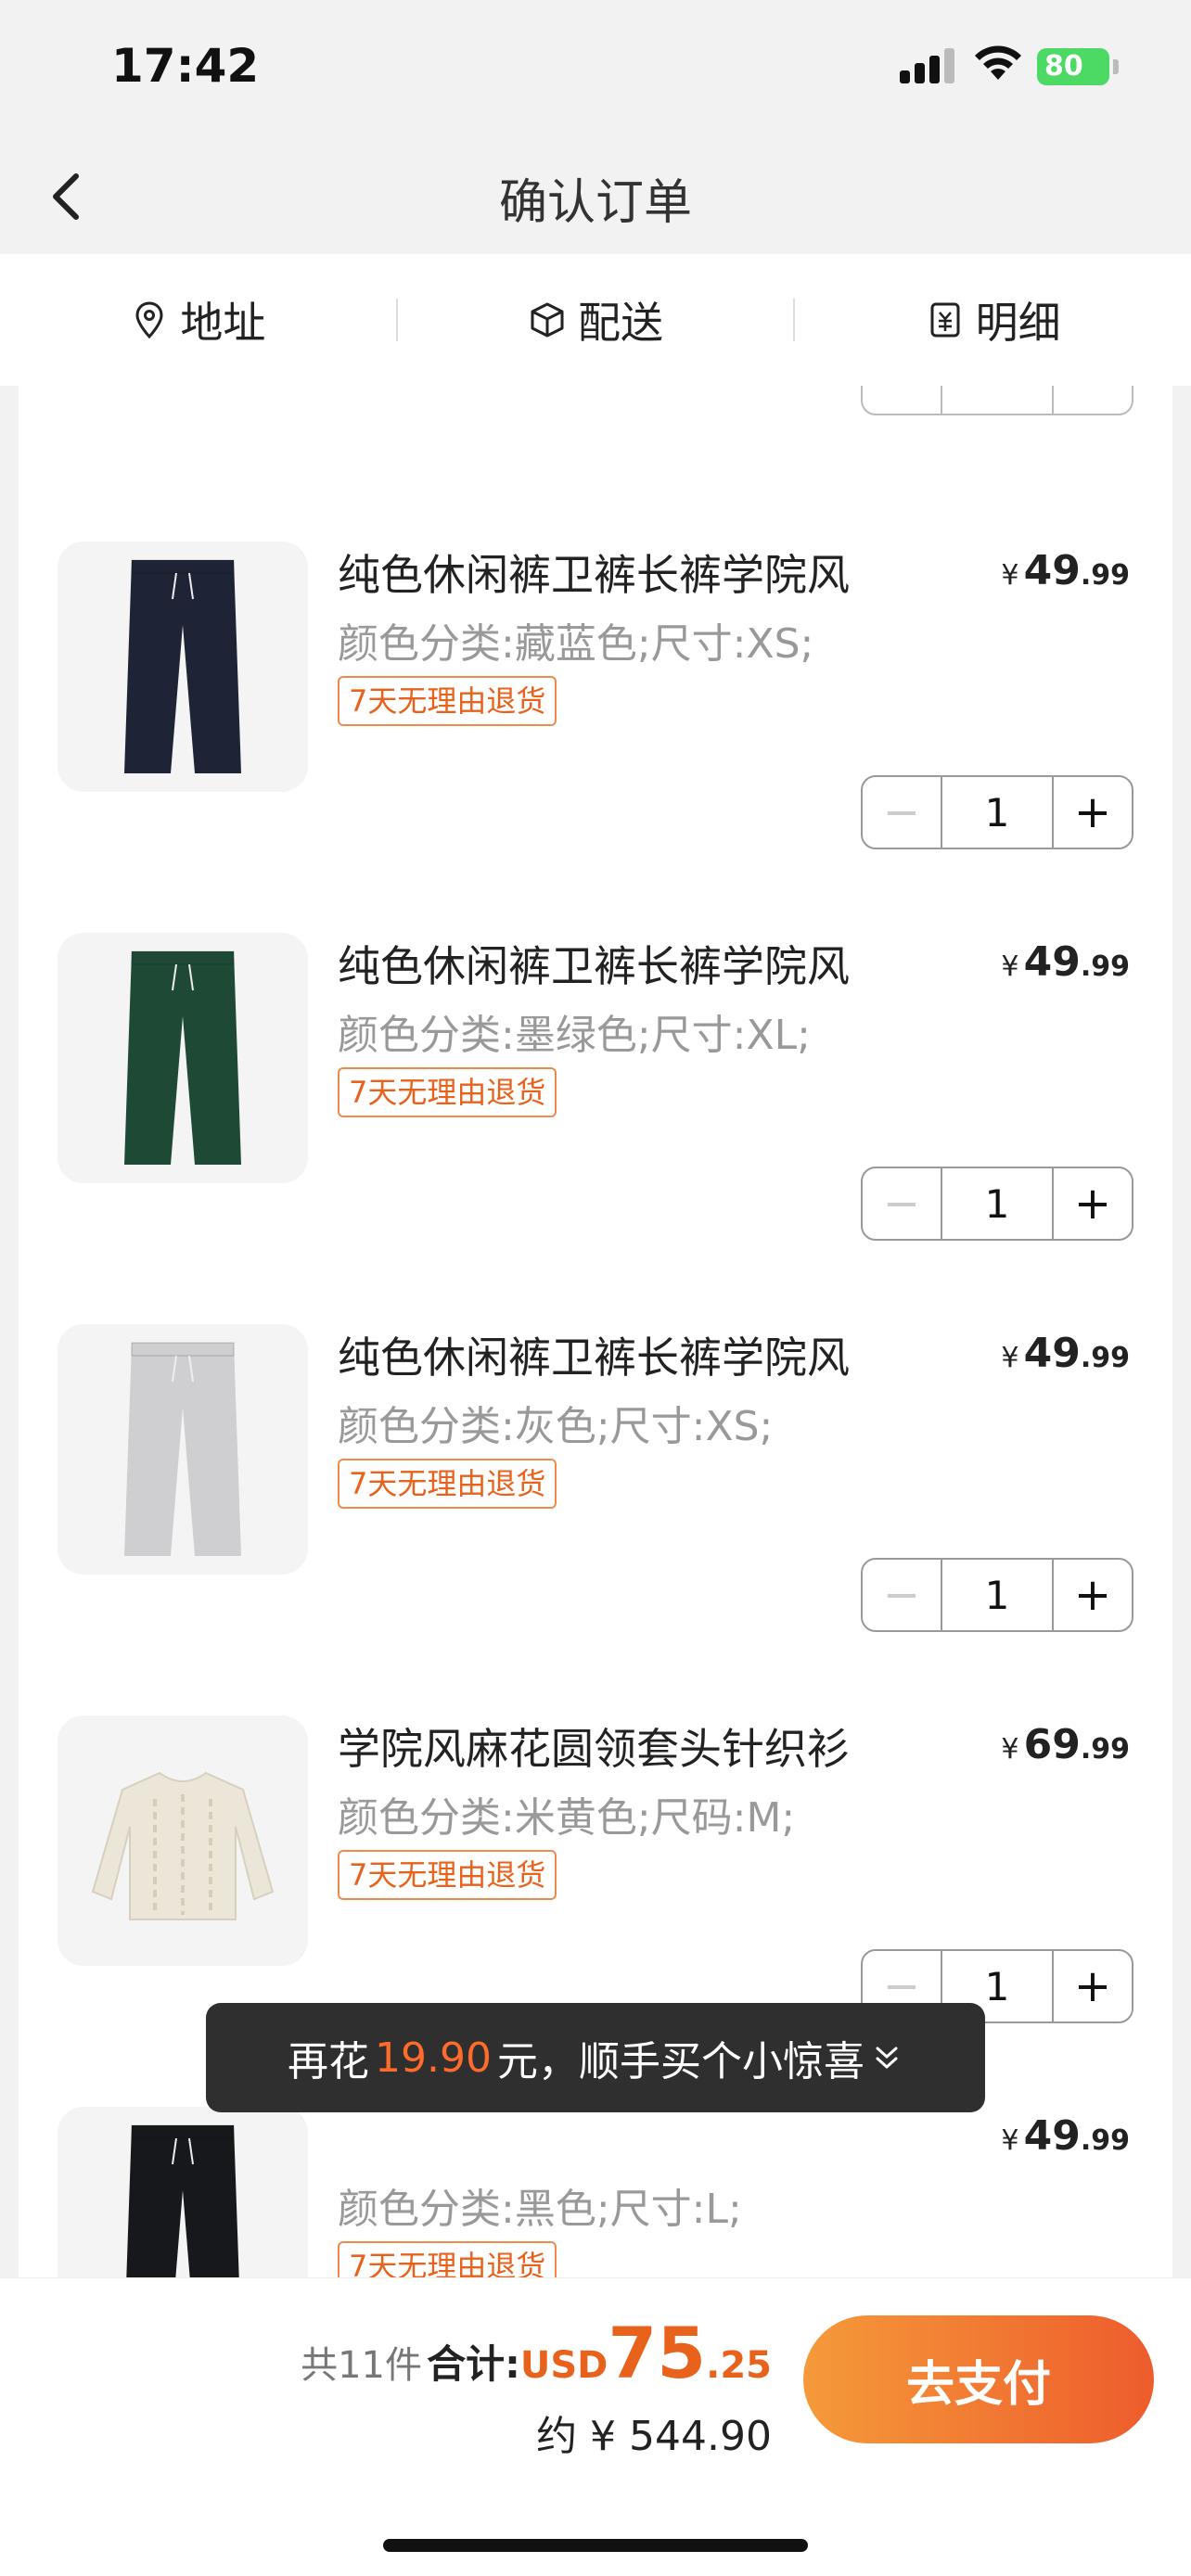 The height and width of the screenshot is (2576, 1191). I want to click on tab-delivery: 配送, so click(596, 320).